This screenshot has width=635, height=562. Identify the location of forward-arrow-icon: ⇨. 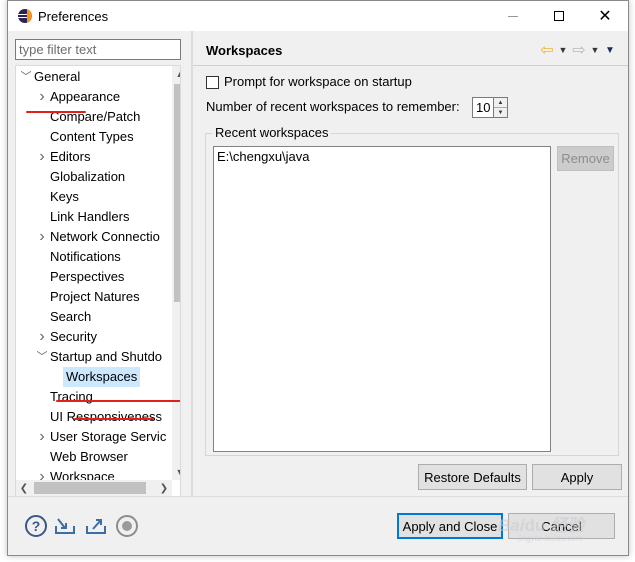
(579, 50).